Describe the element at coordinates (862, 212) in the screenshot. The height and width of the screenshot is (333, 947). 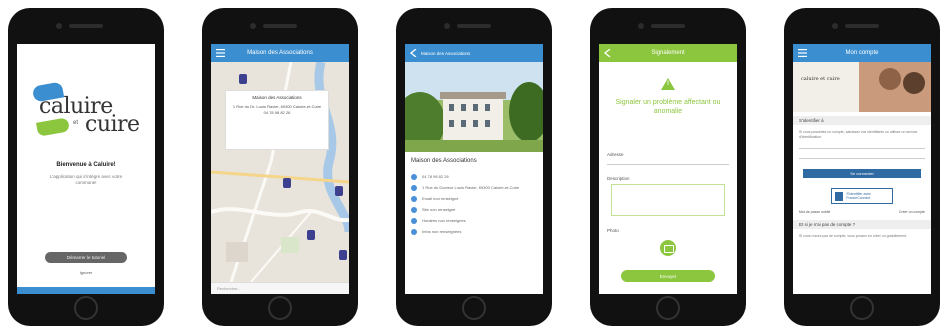
I see `account-links: Mot de passe oublié Créer un compte` at that location.